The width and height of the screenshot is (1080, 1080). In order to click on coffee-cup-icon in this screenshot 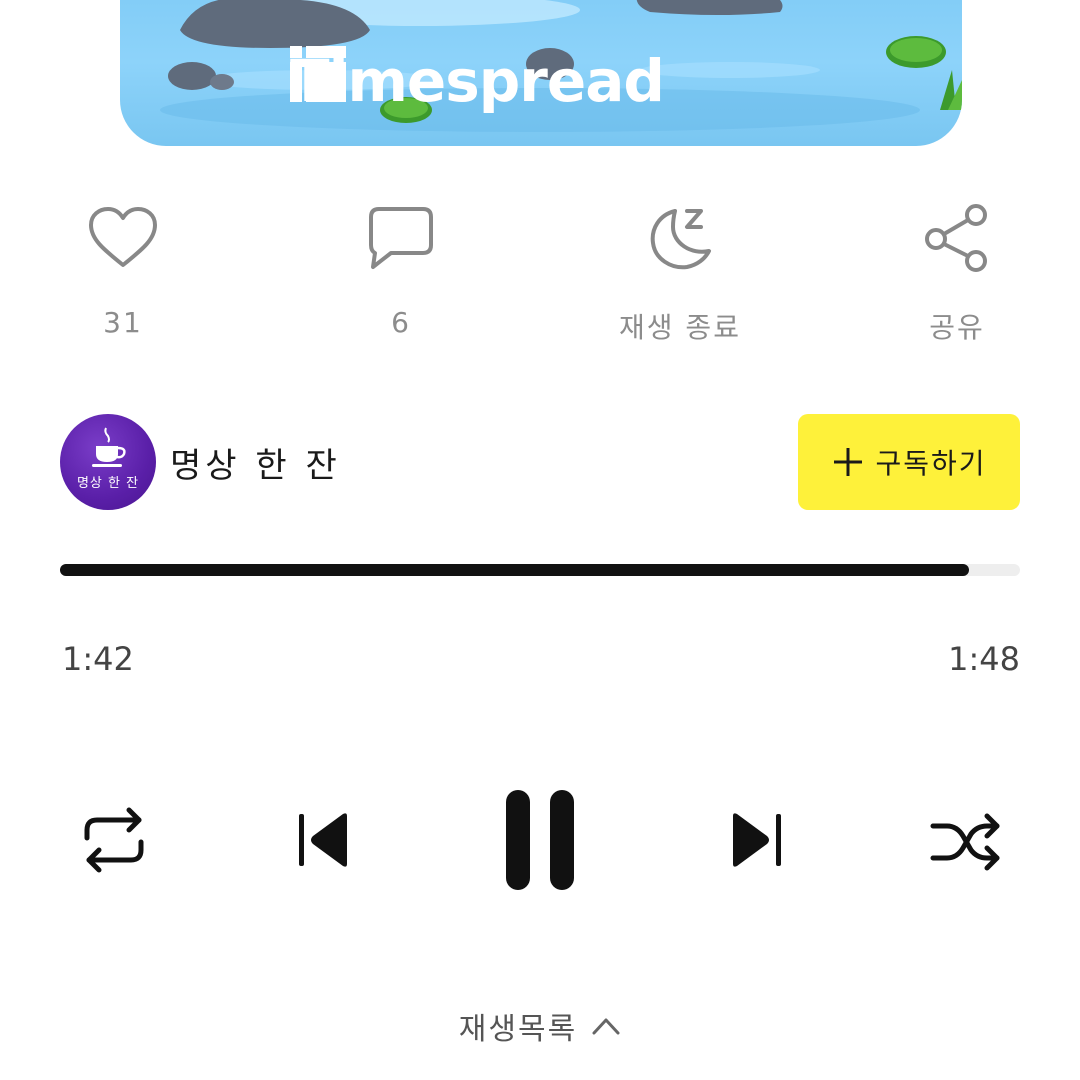, I will do `click(109, 447)`.